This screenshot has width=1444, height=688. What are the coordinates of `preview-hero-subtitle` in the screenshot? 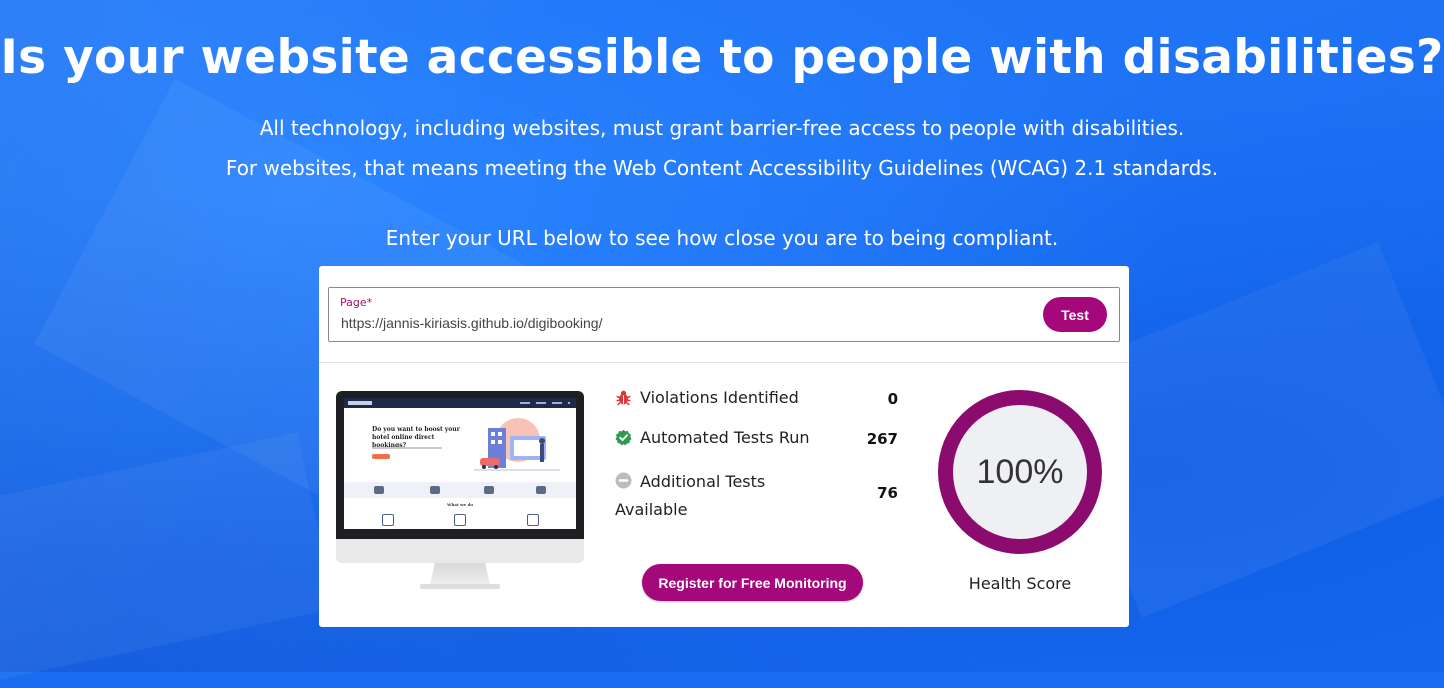 It's located at (407, 448).